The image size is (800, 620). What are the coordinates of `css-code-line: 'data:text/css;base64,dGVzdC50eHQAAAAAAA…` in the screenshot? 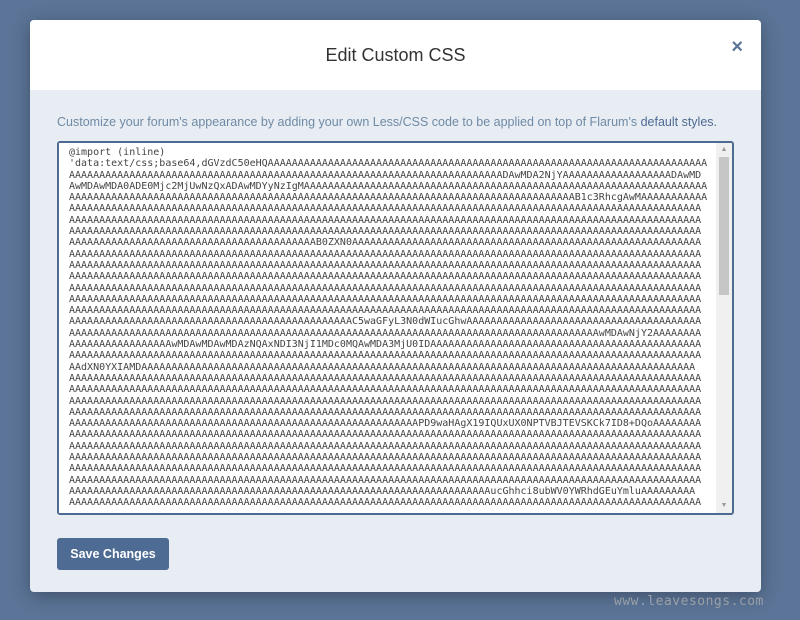 It's located at (388, 164).